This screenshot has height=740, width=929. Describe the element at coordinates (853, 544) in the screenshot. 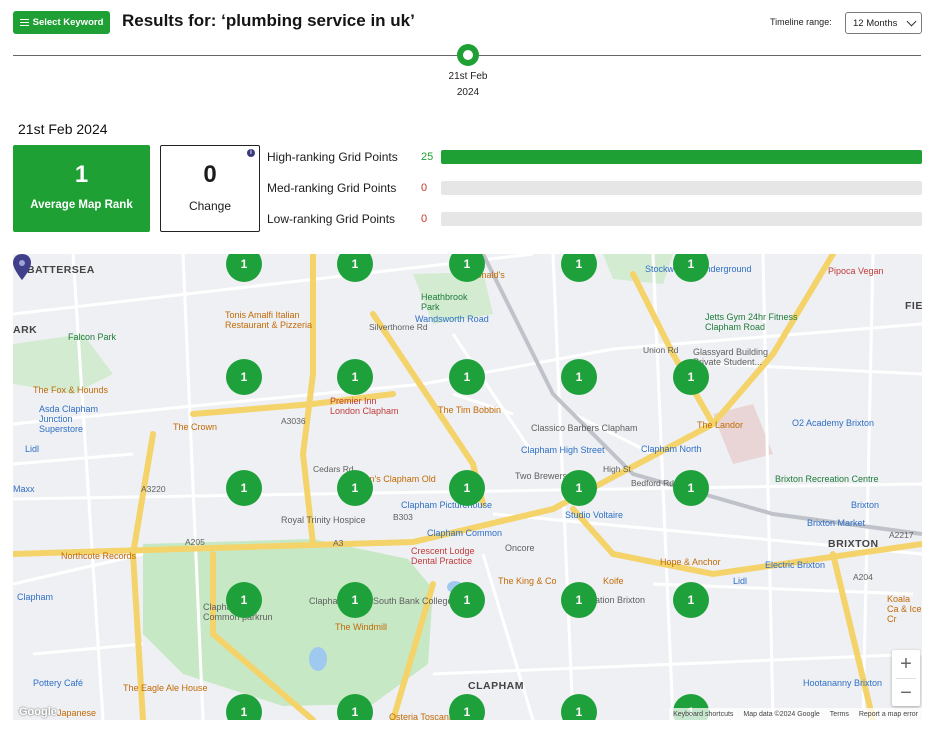

I see `area-label: BRIXTON` at that location.